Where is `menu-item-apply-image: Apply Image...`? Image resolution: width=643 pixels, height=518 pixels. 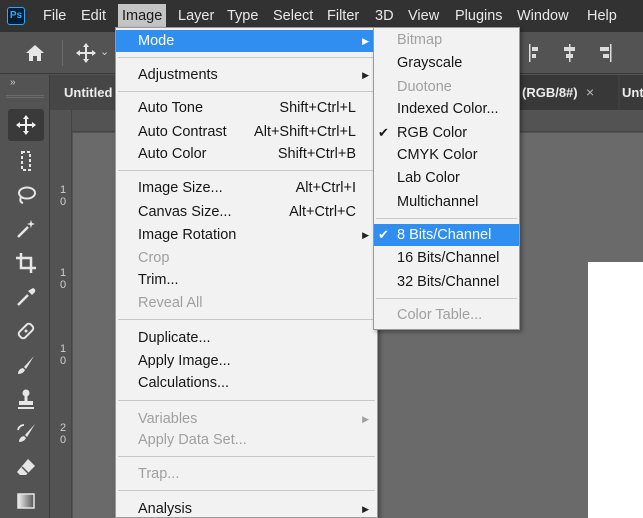
menu-item-apply-image: Apply Image... is located at coordinates (246, 361).